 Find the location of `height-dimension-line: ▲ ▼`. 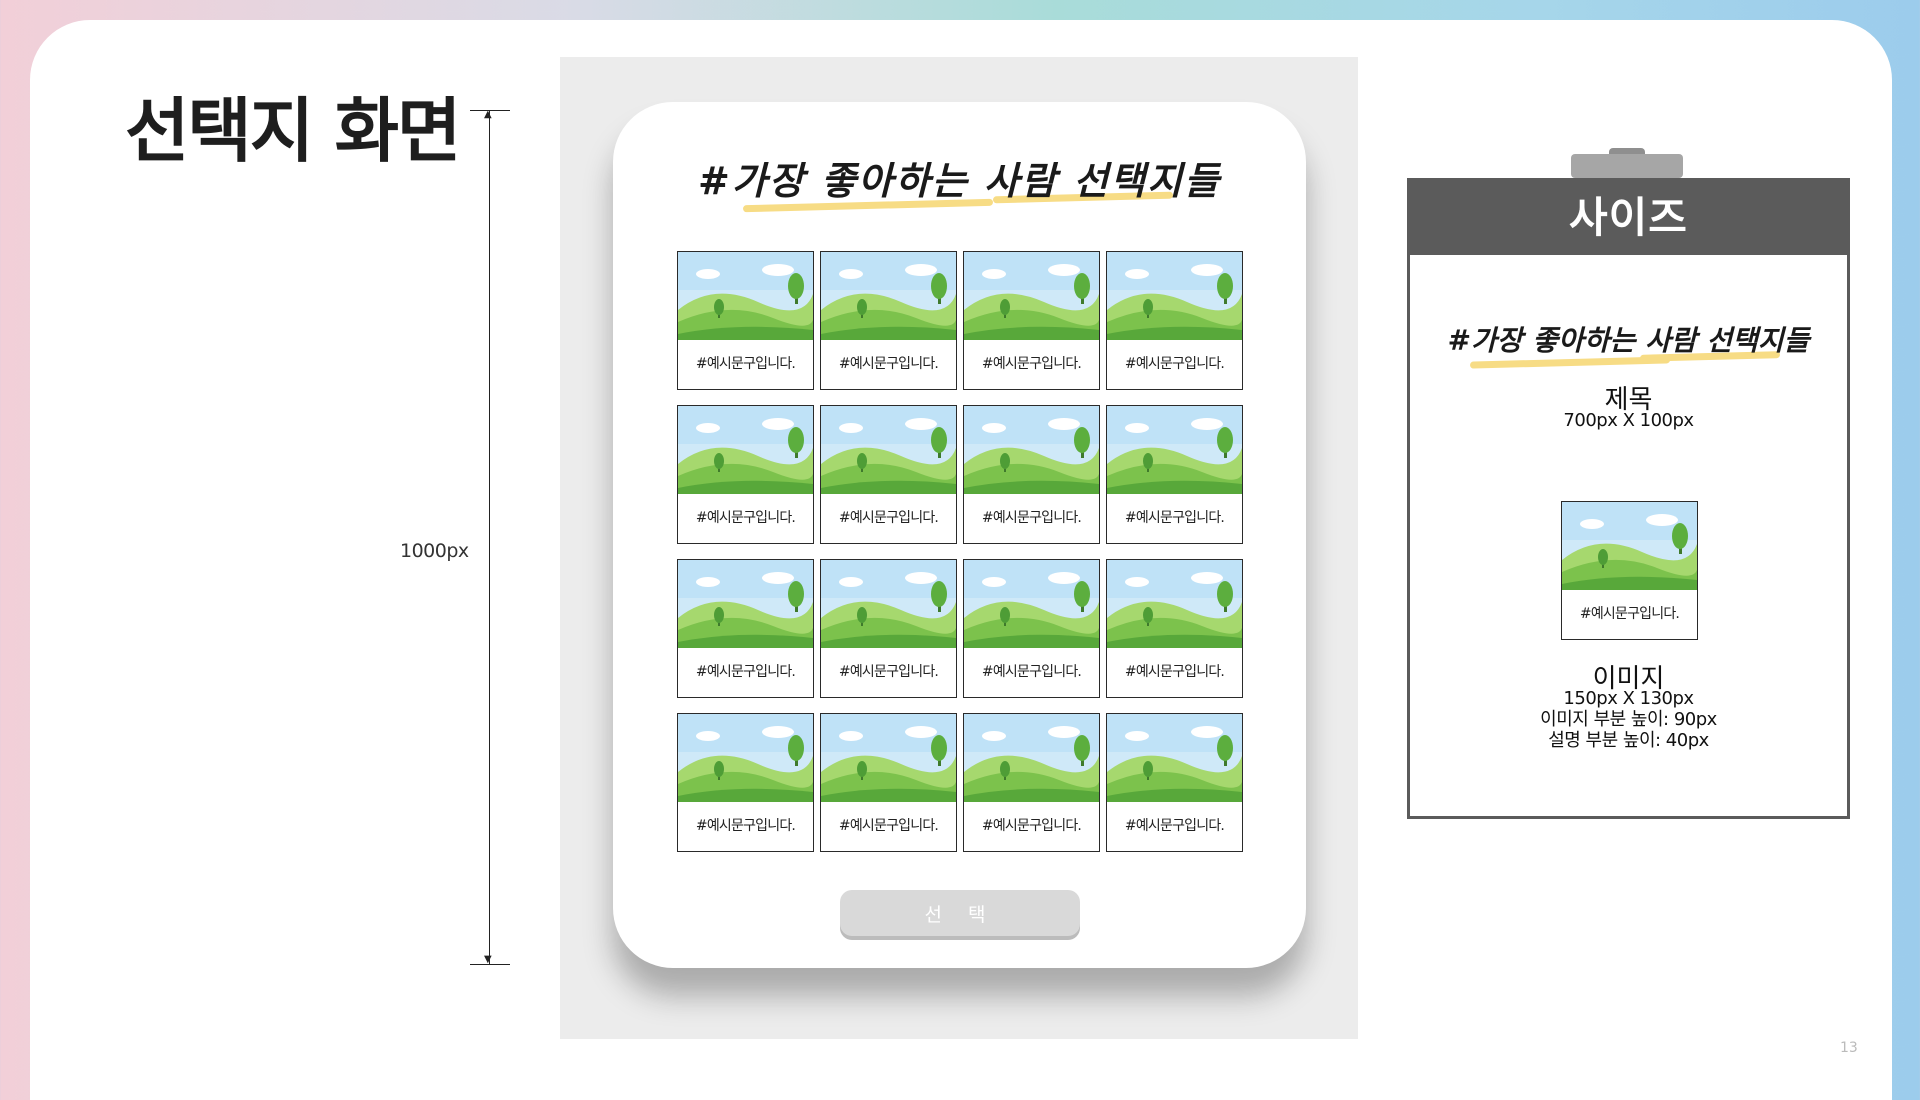

height-dimension-line: ▲ ▼ is located at coordinates (490, 537).